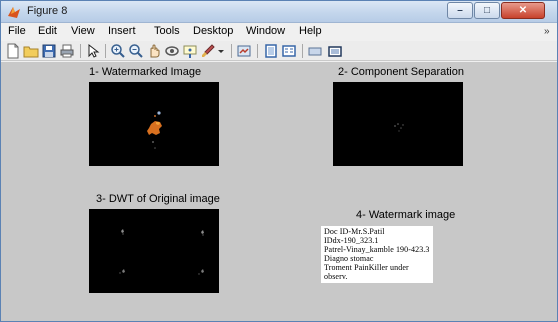 This screenshot has height=322, width=558. I want to click on watermark-line: Troment PainKiller under, so click(366, 267).